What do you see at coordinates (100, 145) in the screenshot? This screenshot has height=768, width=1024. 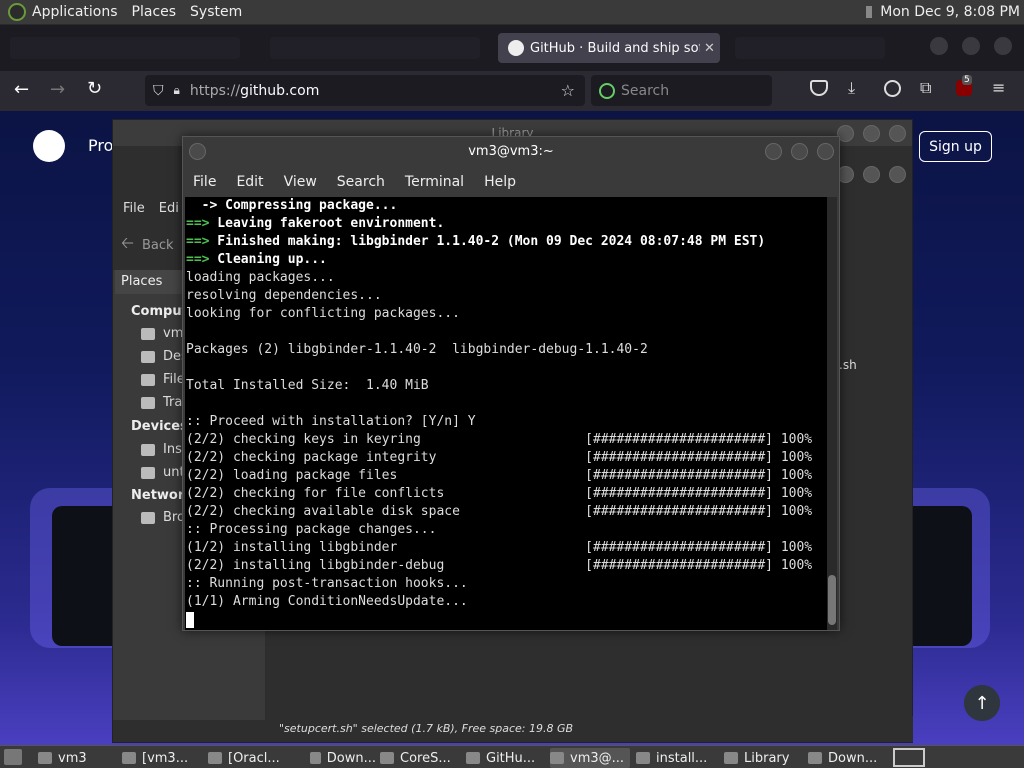 I see `nav-product: Pro` at bounding box center [100, 145].